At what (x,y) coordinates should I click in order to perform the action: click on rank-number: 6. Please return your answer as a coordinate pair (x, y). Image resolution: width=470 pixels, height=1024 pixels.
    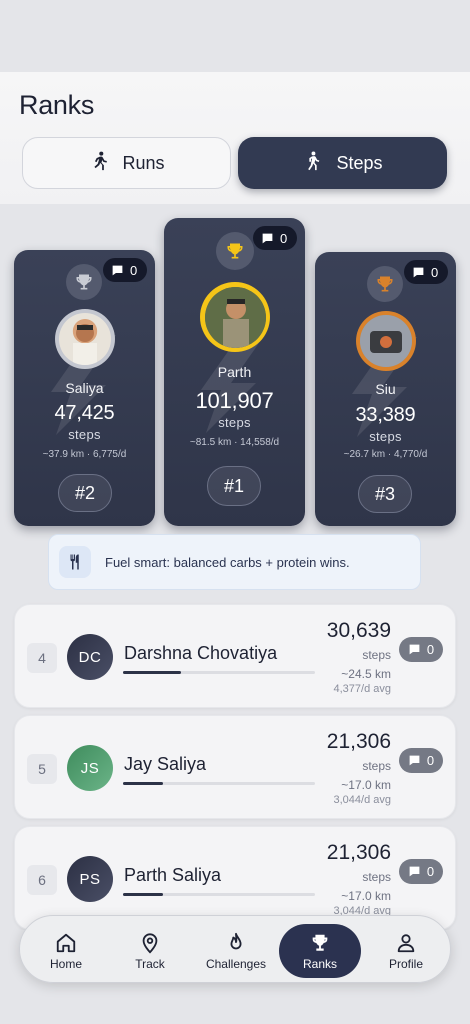
    Looking at the image, I should click on (42, 880).